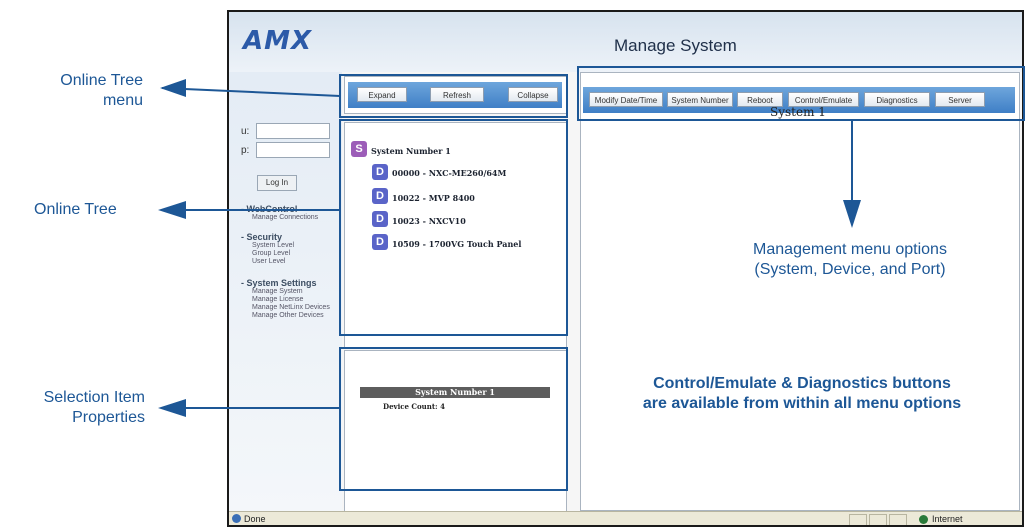  I want to click on tree-node-device: 10509 - 1700VG Touch Panel, so click(456, 244).